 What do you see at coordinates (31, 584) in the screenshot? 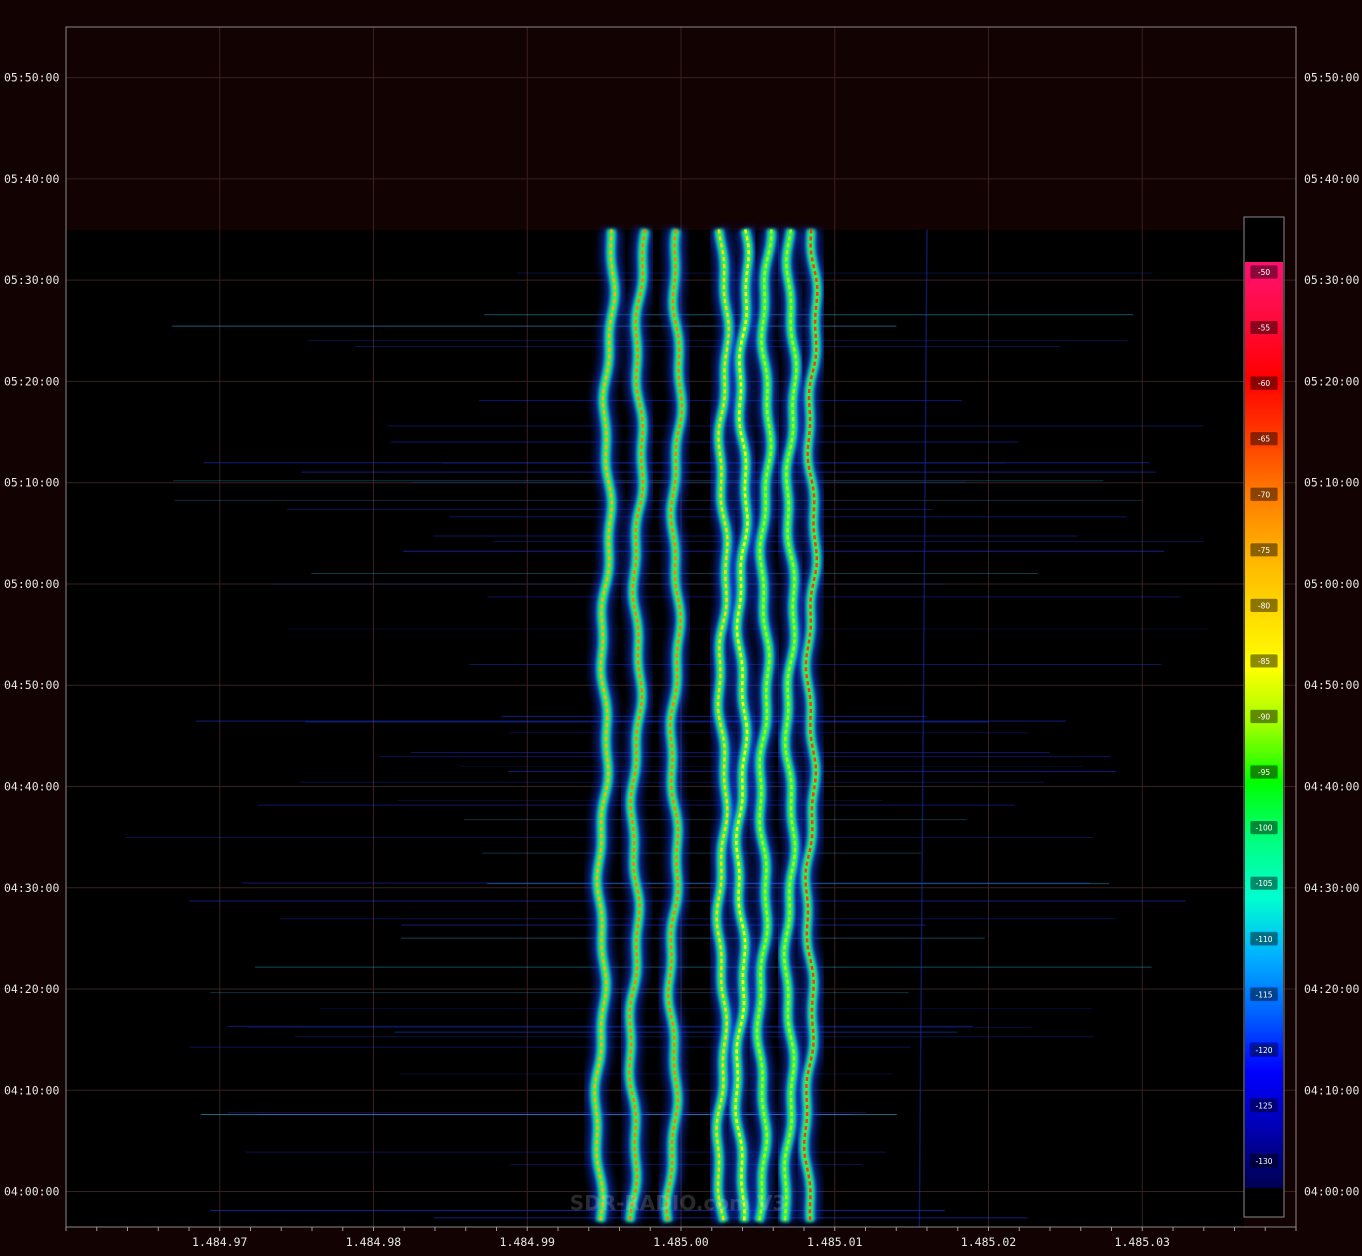
I see `y-tick-label-left: 05:00:00` at bounding box center [31, 584].